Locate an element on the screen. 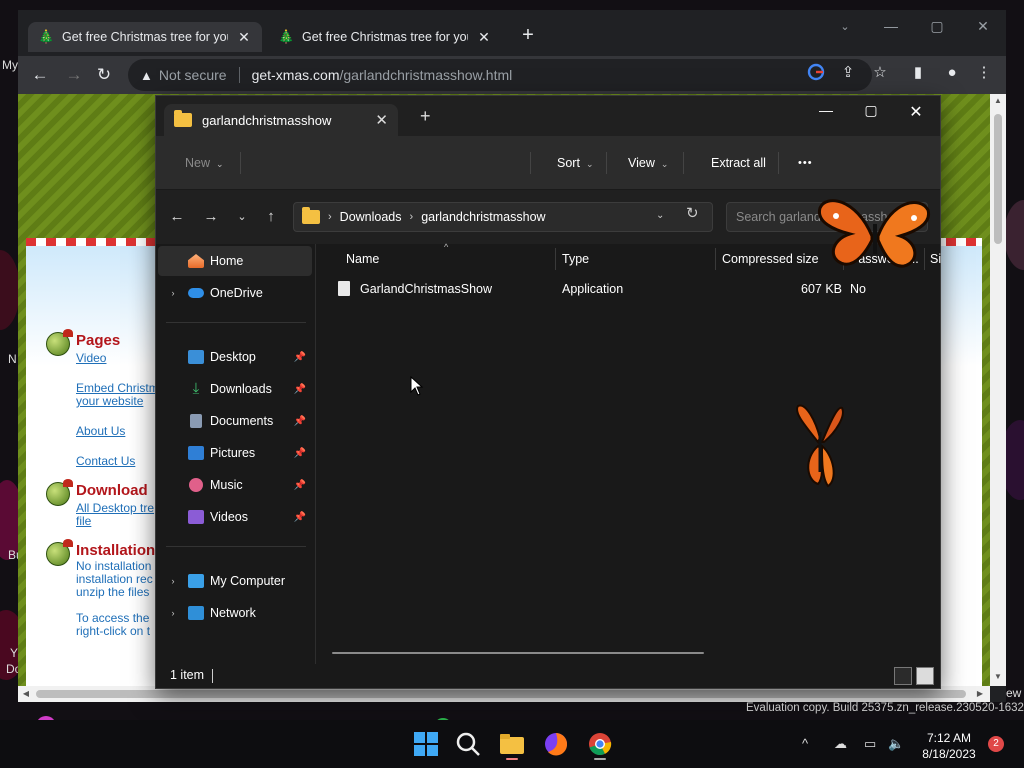 This screenshot has height=768, width=1024. chrome-icon is located at coordinates (600, 744).